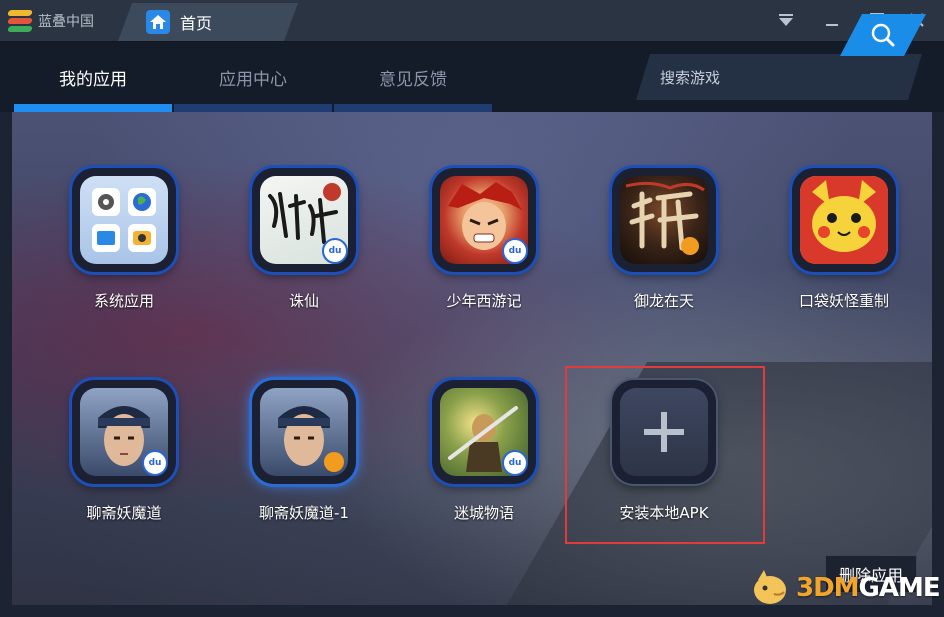  I want to click on watermark-suffix: GAME, so click(899, 588).